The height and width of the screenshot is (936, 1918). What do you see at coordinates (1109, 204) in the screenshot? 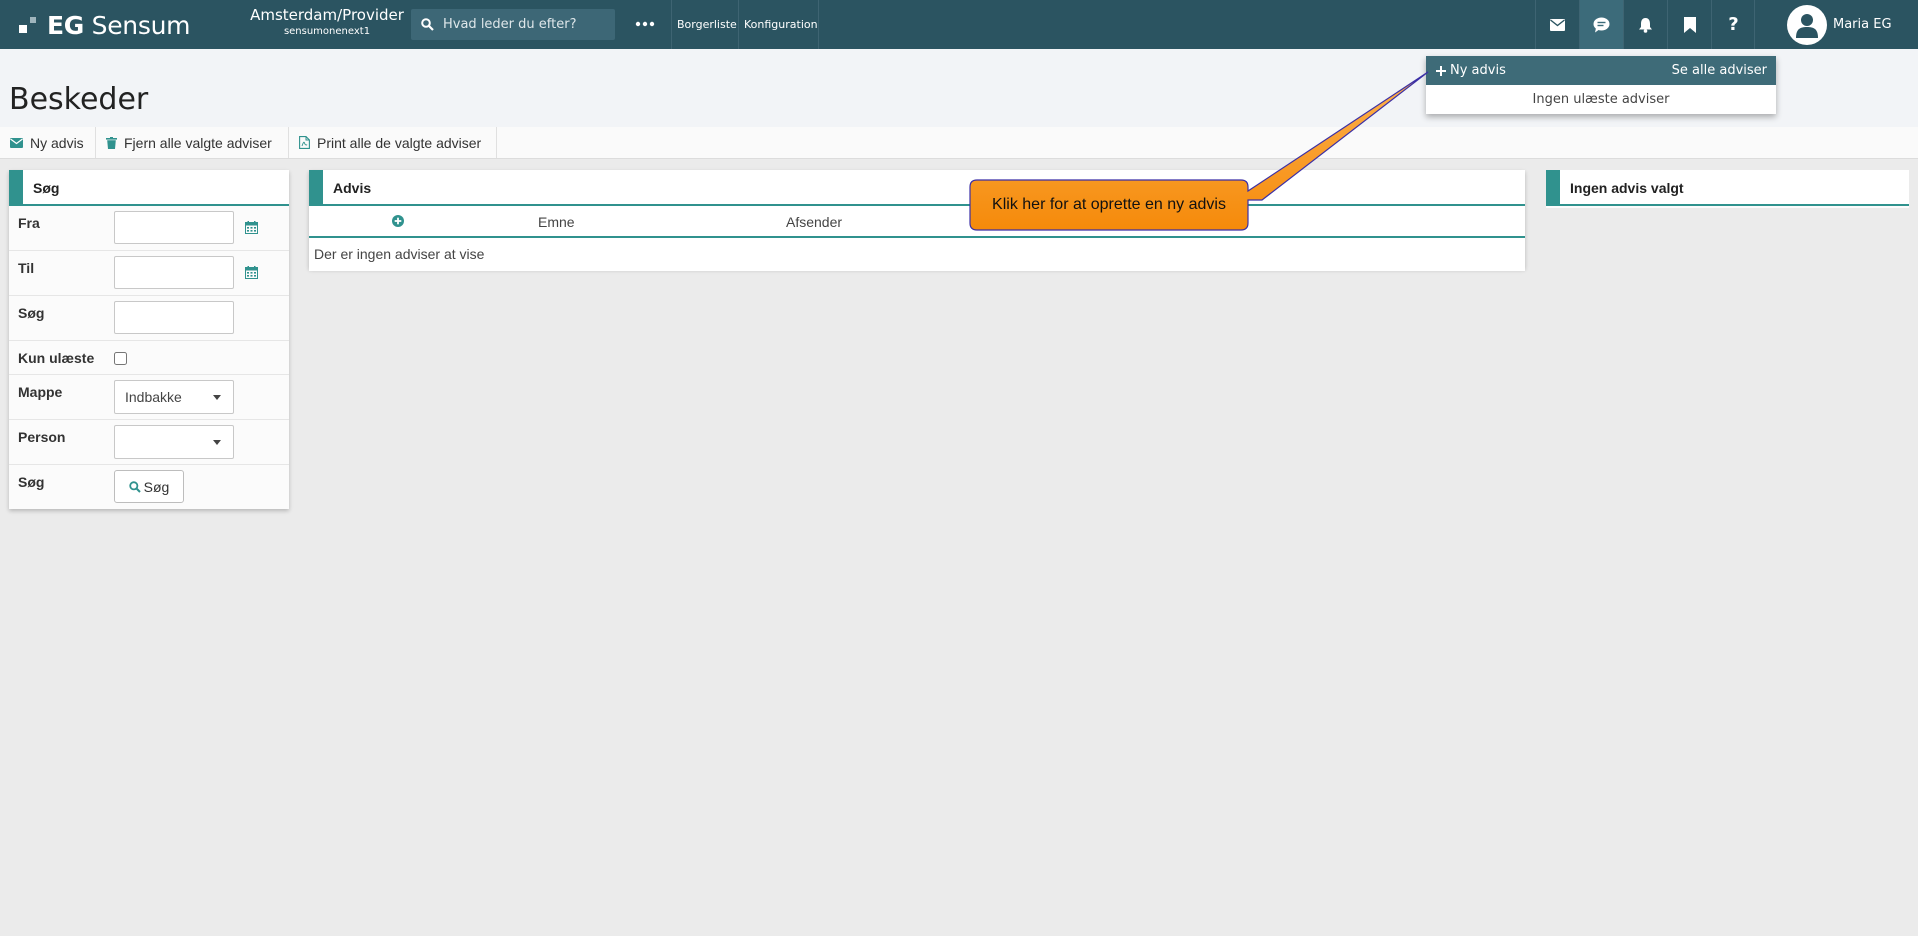
I see `callout-text: Klik her for at oprette en ny advis` at bounding box center [1109, 204].